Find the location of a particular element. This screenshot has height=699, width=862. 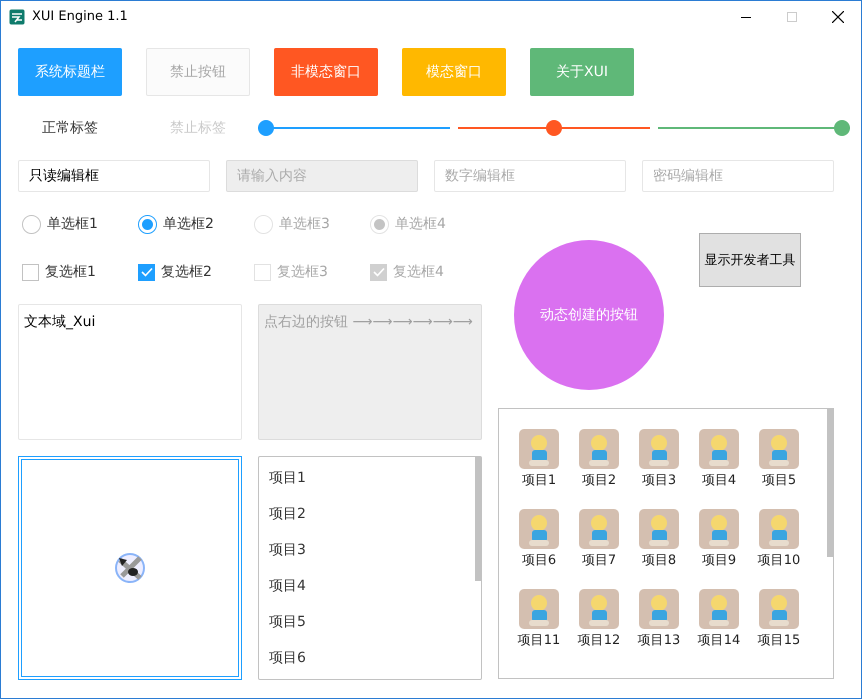

logo-icon is located at coordinates (130, 568).